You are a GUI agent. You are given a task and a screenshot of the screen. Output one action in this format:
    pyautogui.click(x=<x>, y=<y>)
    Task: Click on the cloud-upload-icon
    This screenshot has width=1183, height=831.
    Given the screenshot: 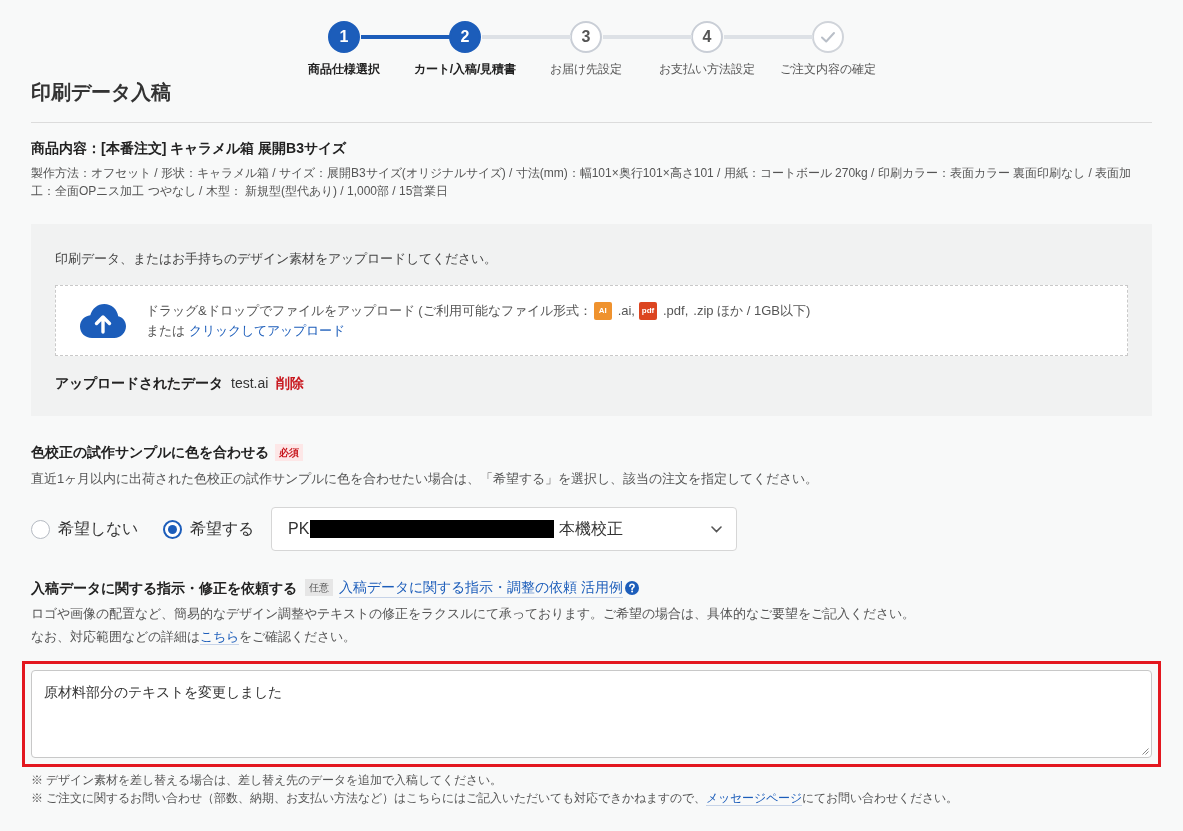 What is the action you would take?
    pyautogui.click(x=103, y=320)
    